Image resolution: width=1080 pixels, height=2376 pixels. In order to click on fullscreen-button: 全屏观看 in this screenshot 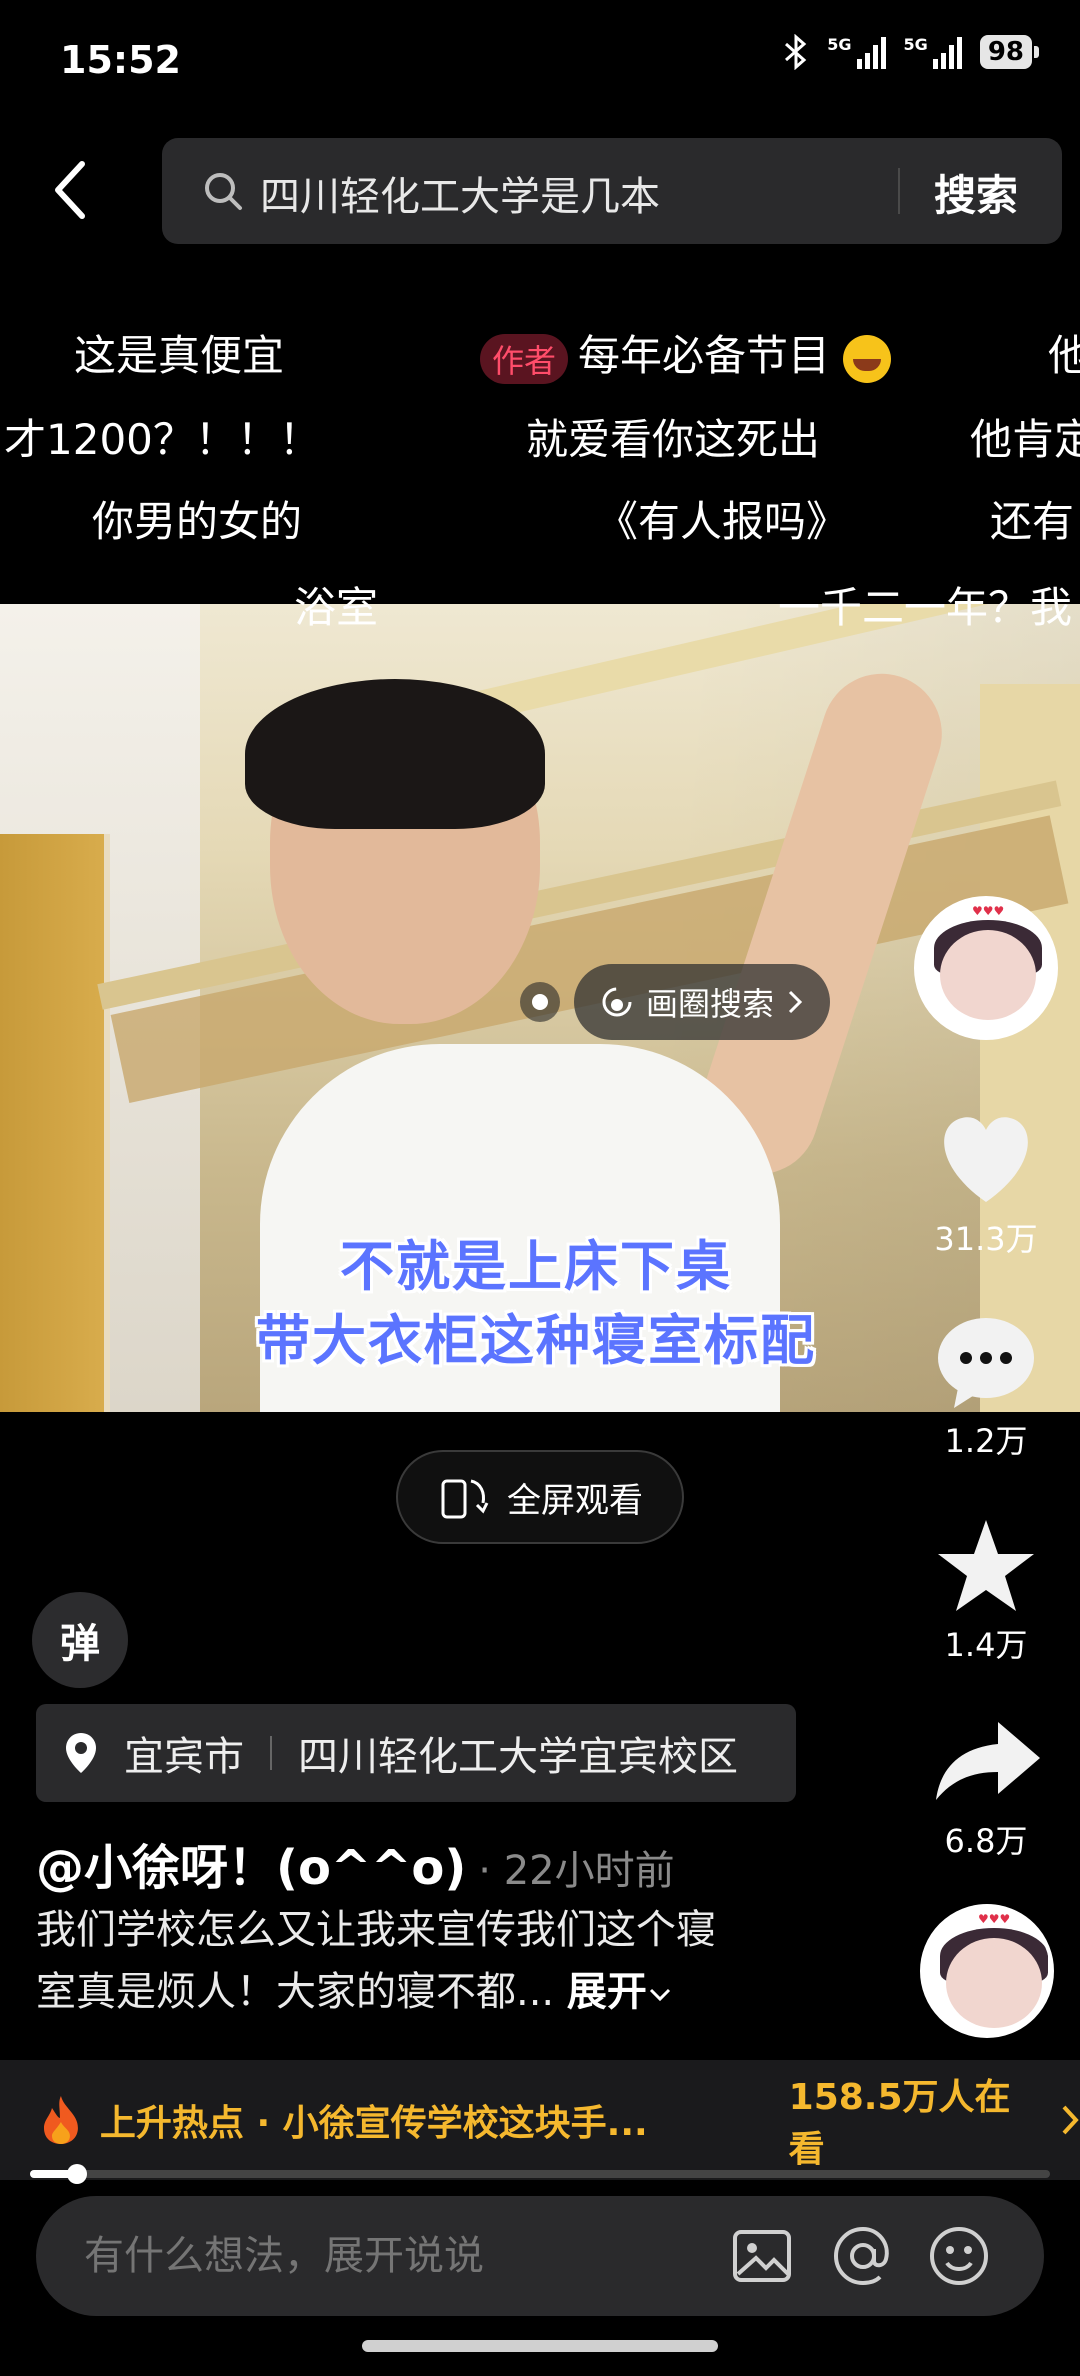, I will do `click(540, 1497)`.